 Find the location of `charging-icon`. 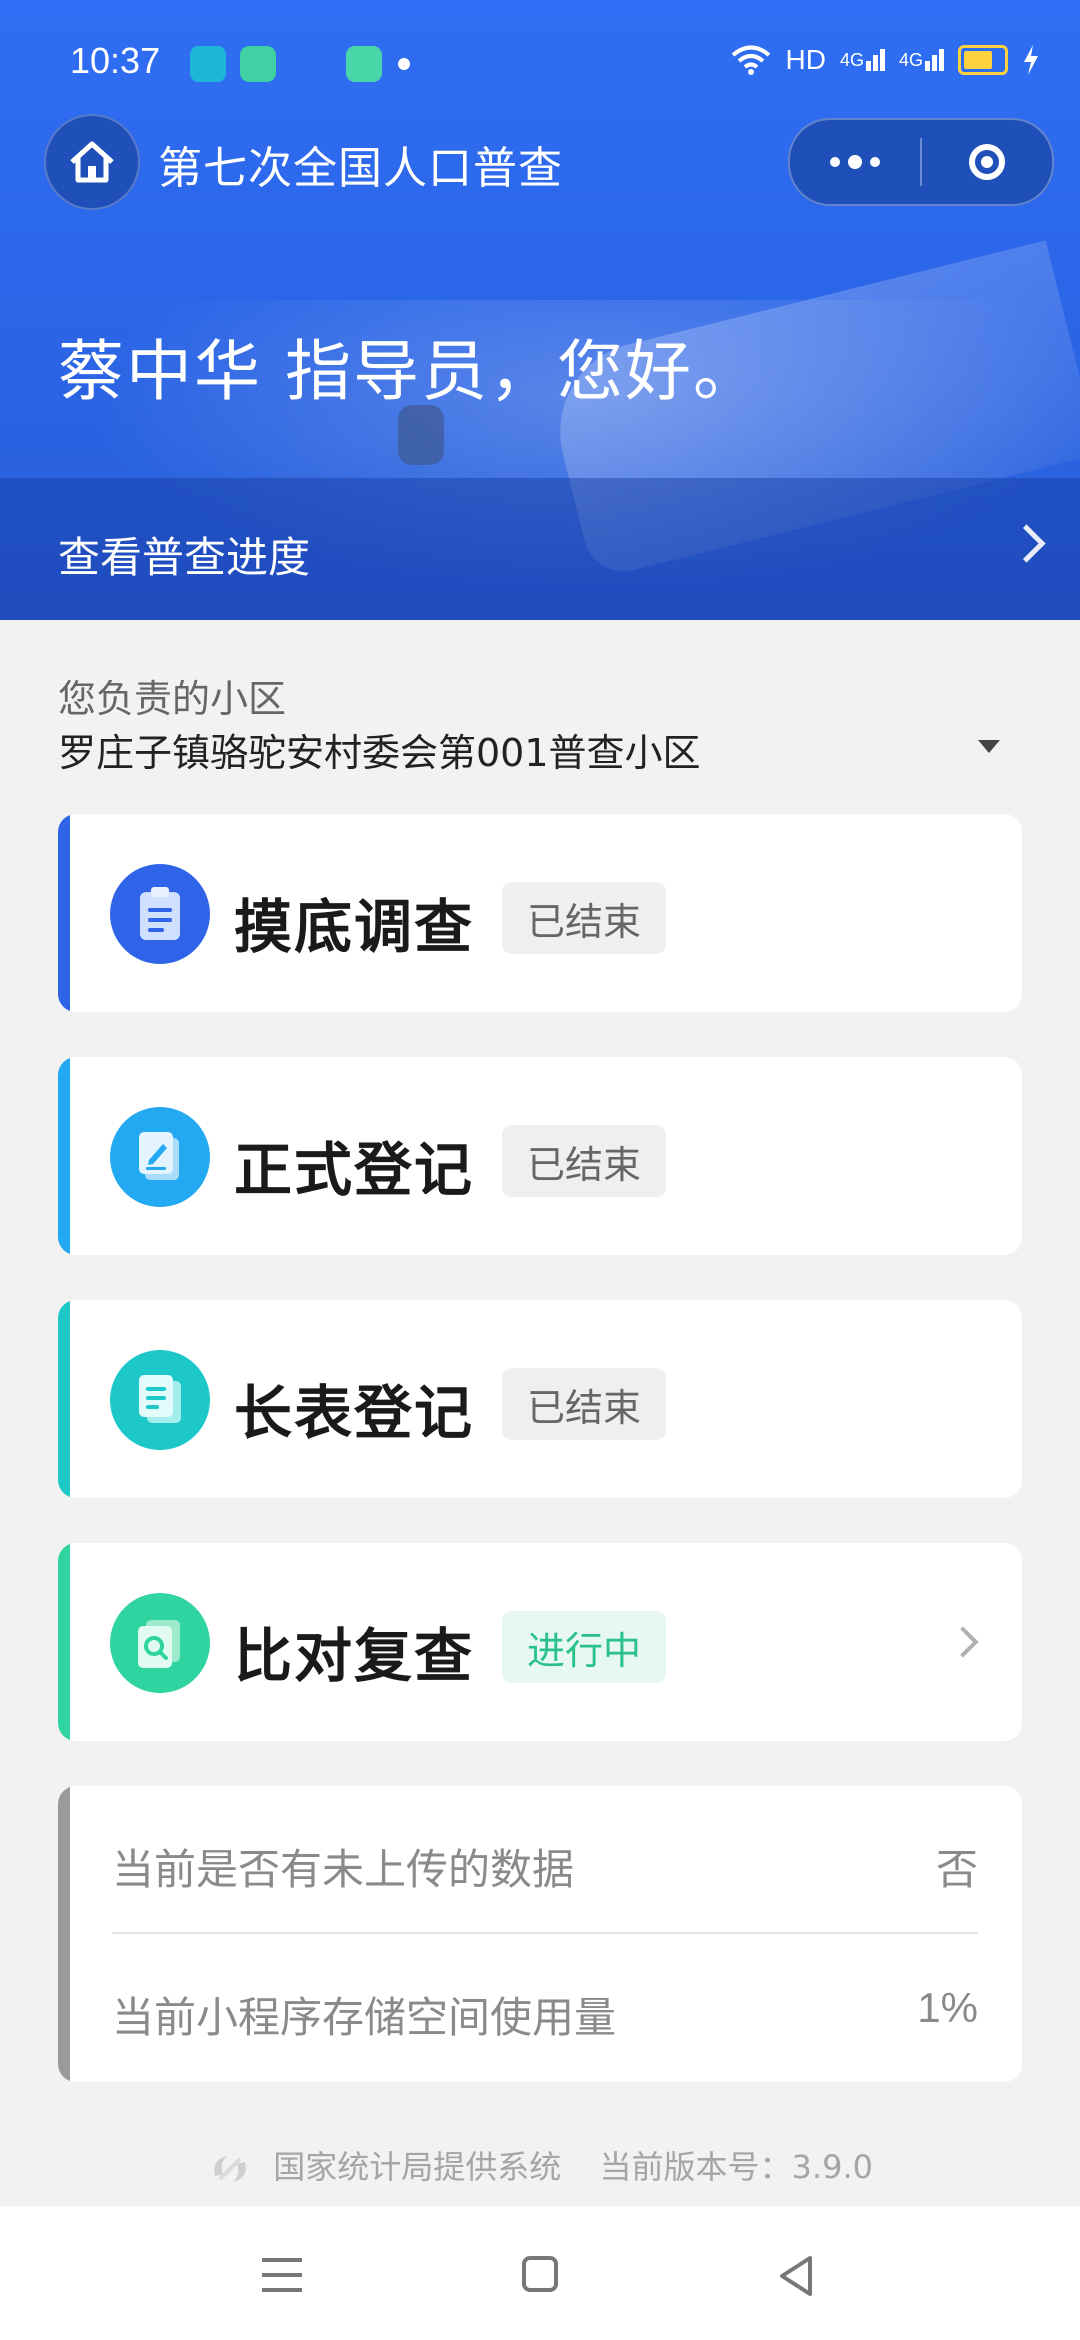

charging-icon is located at coordinates (1031, 60).